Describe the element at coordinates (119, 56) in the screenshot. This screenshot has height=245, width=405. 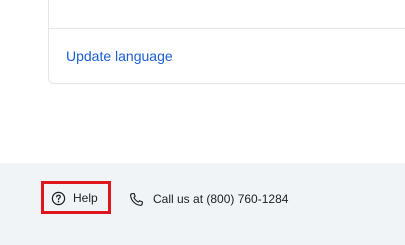
I see `update-language-link: Update language` at that location.